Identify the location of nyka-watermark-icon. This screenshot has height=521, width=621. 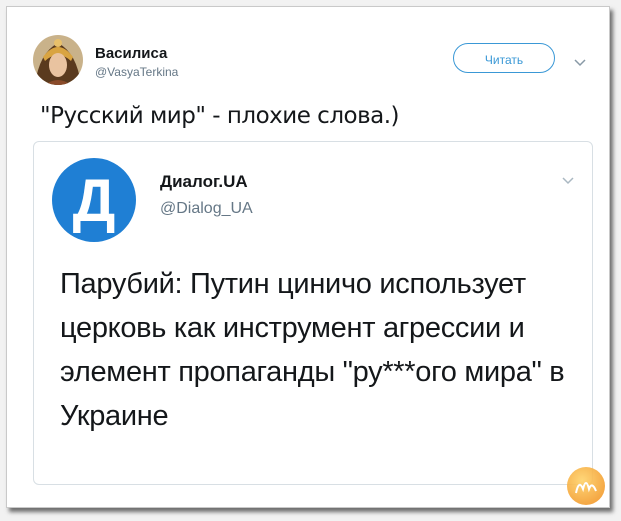
(586, 486).